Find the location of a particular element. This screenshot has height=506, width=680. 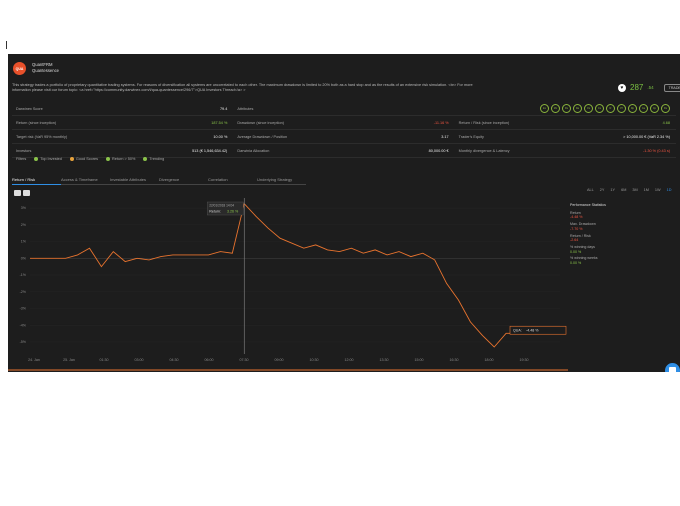

trader-name: QuantFRM is located at coordinates (42, 64).